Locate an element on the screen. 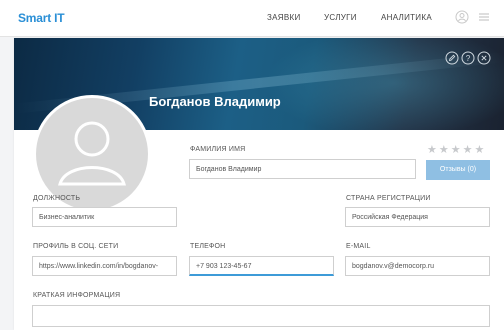 The image size is (504, 330). about-label: КРАТКАЯ ИНФОРМАЦИЯ is located at coordinates (77, 295).